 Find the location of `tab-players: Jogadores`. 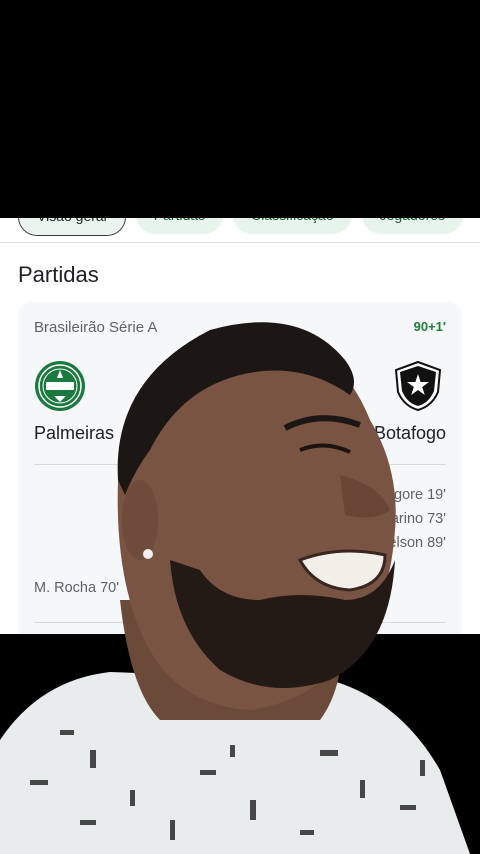

tab-players: Jogadores is located at coordinates (412, 226).